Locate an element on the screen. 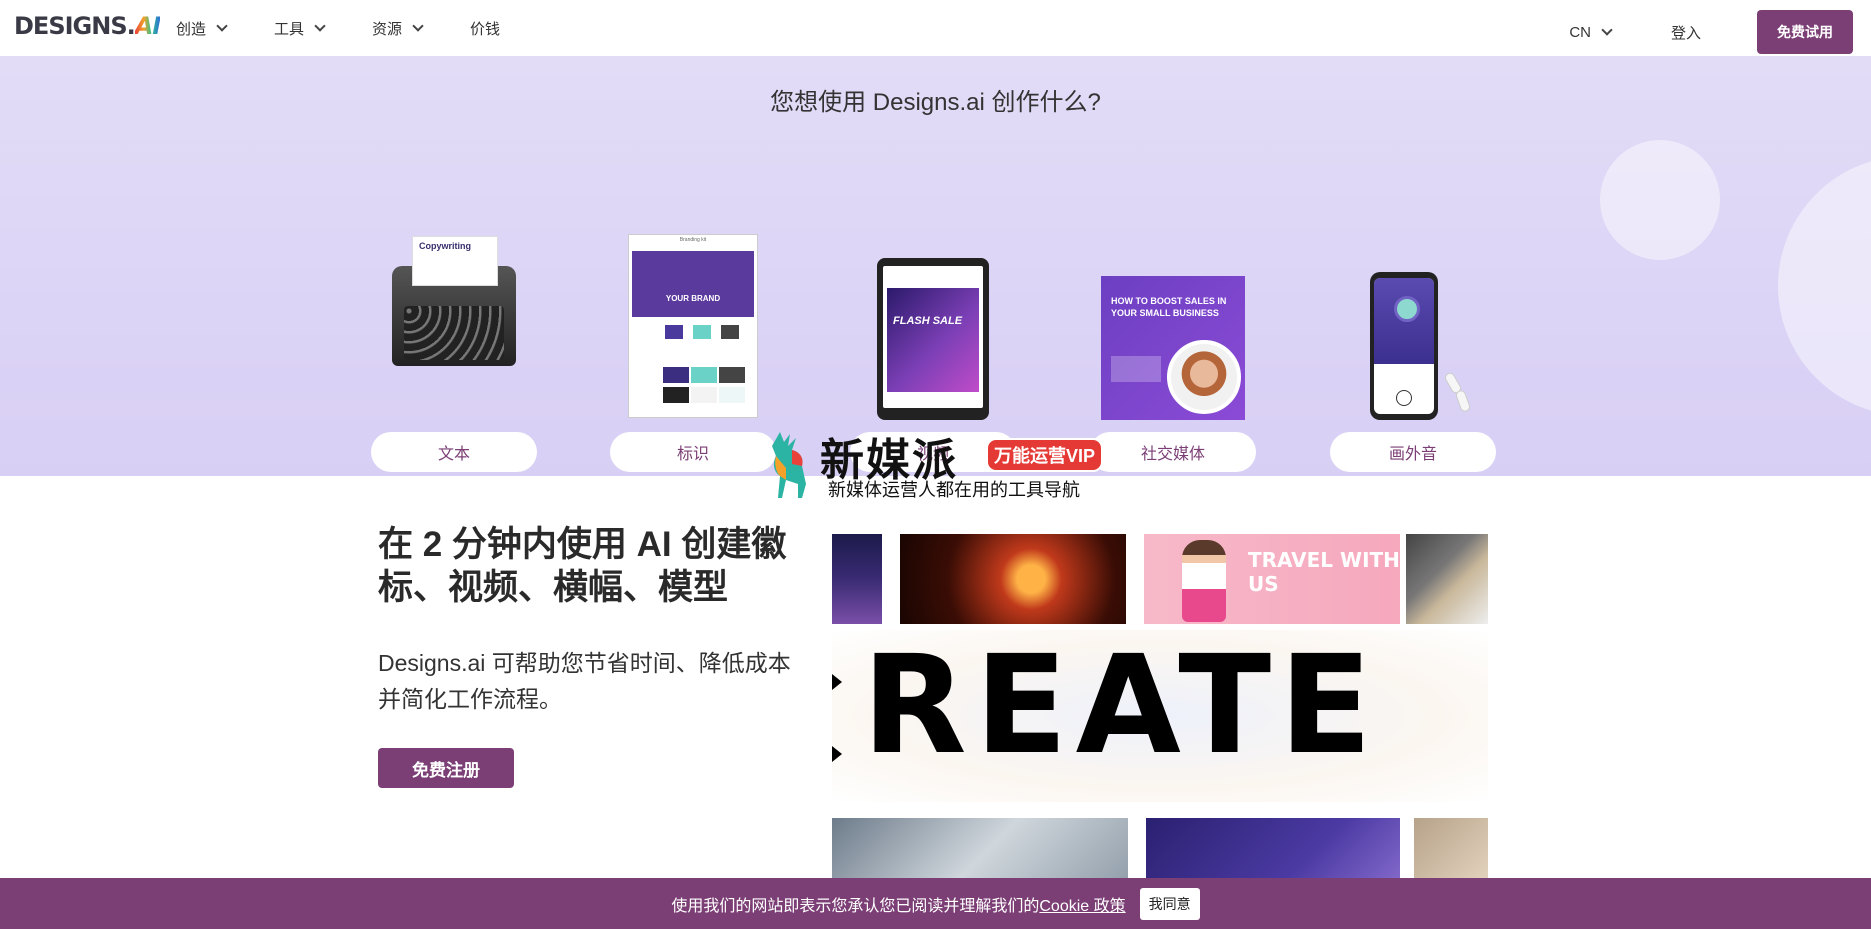  deer-logo-icon is located at coordinates (789, 465).